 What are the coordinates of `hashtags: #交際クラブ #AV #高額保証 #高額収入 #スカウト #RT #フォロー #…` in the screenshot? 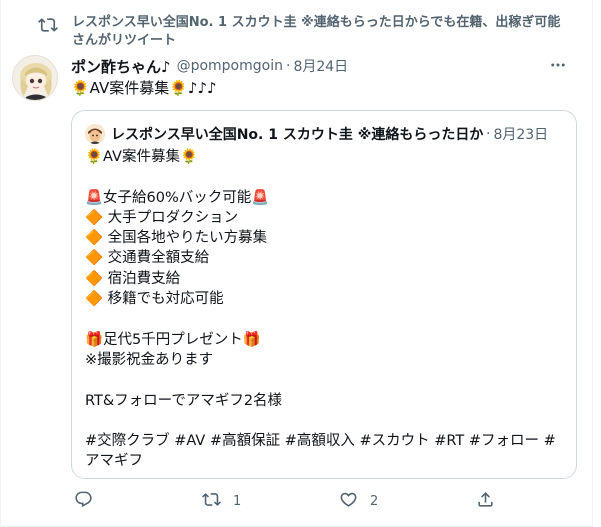 It's located at (320, 451).